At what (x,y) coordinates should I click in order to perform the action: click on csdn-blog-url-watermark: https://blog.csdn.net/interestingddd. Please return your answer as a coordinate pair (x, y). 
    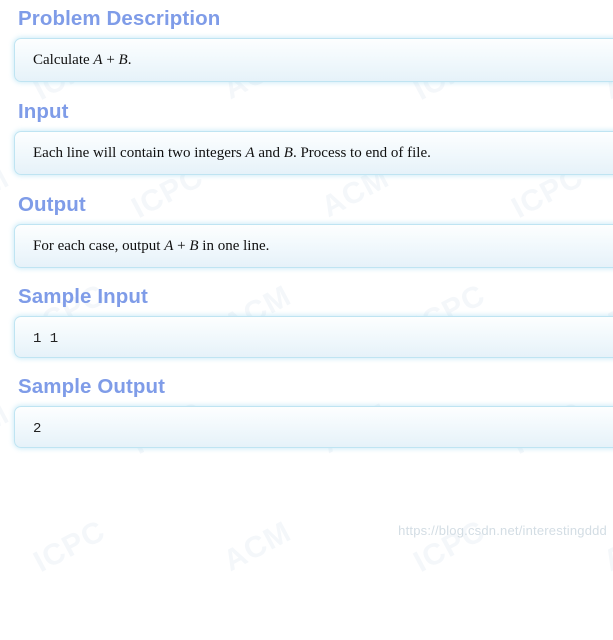
    Looking at the image, I should click on (502, 530).